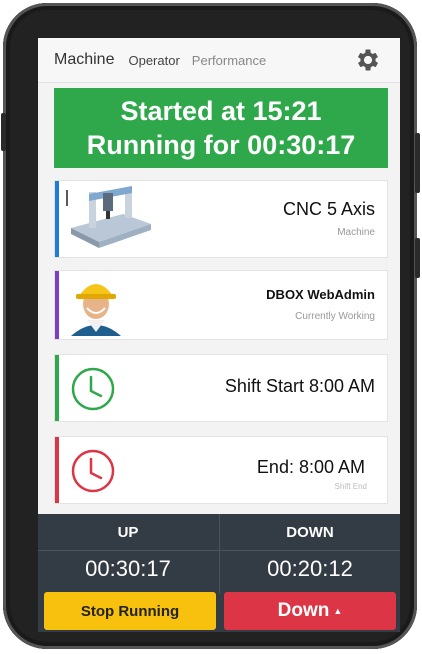 The width and height of the screenshot is (422, 654). I want to click on nav-link-operator: Operator, so click(153, 60).